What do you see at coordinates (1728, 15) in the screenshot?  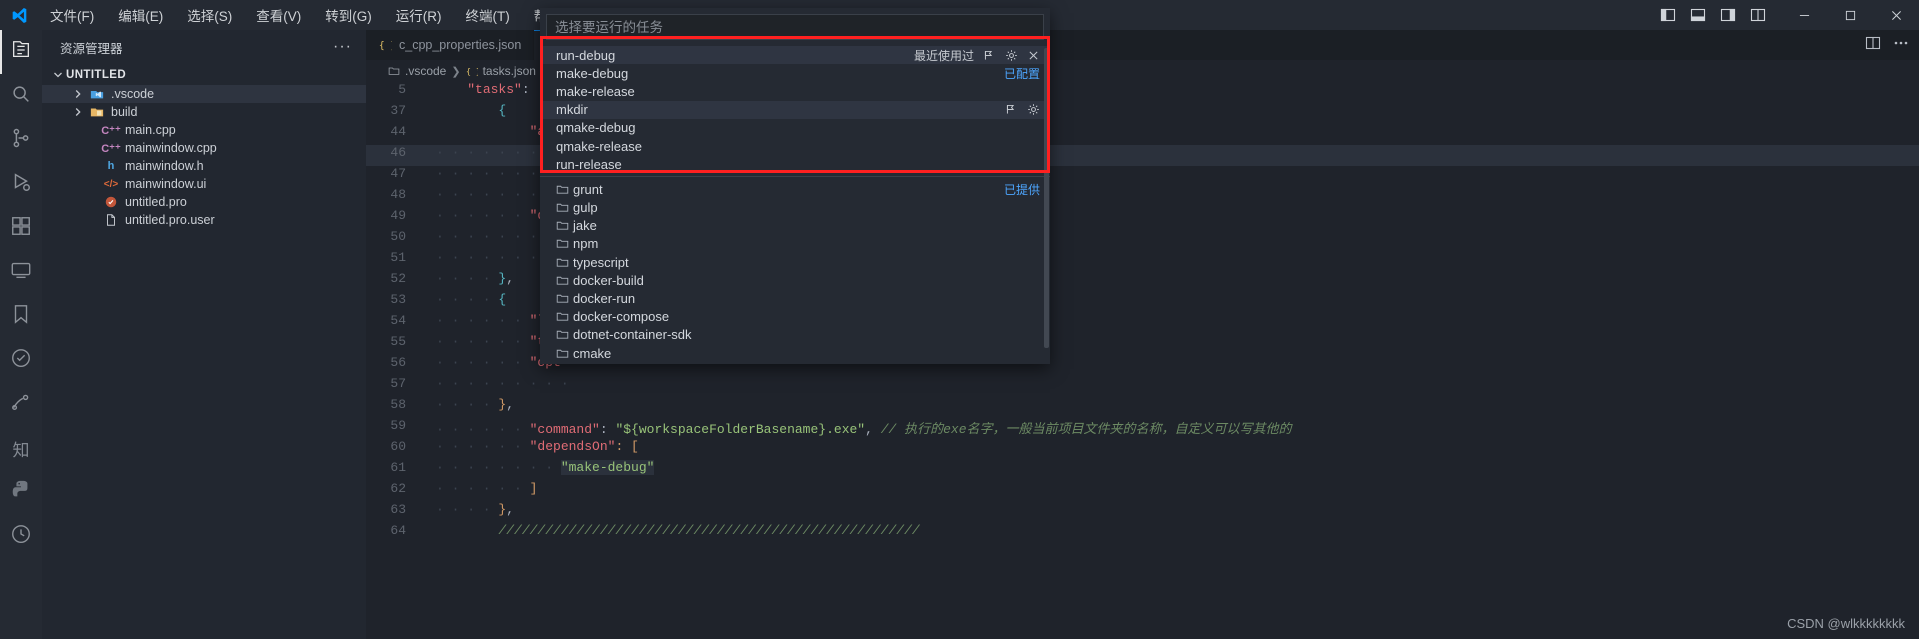 I see `toggle-secondary-sidebar-icon` at bounding box center [1728, 15].